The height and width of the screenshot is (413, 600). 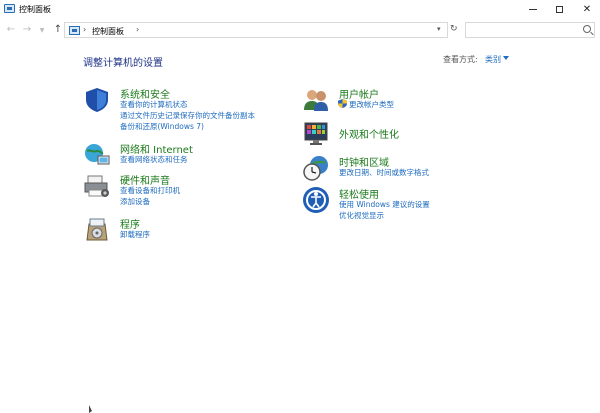 I want to click on maximize-icon, so click(x=559, y=9).